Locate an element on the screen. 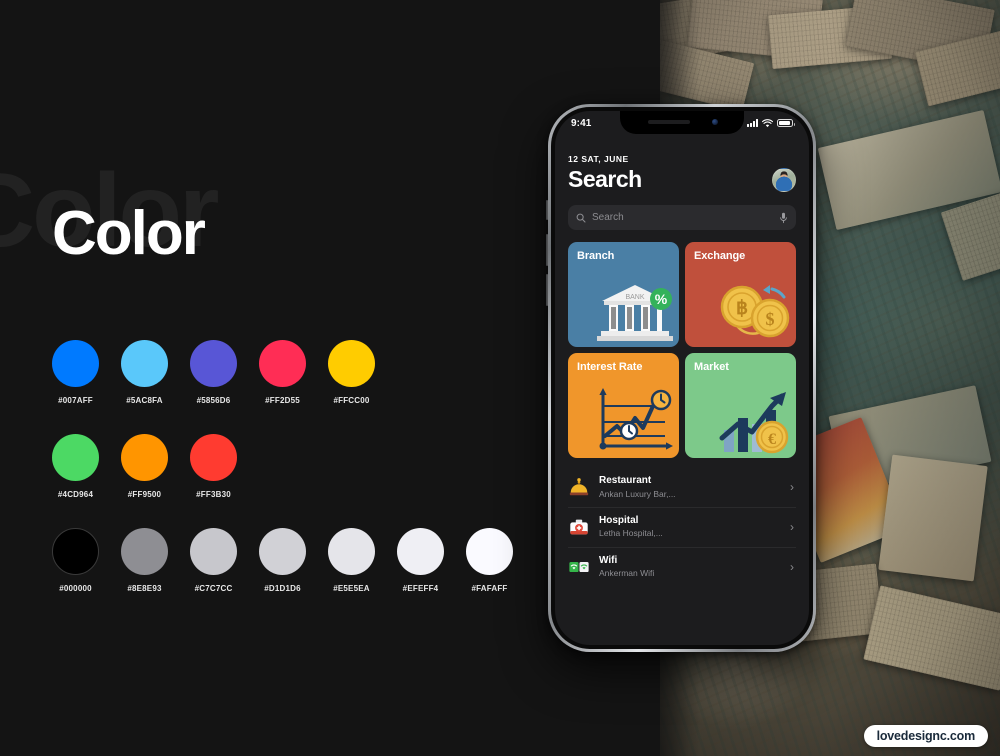  bar-chart-euro-icon: € is located at coordinates (754, 423).